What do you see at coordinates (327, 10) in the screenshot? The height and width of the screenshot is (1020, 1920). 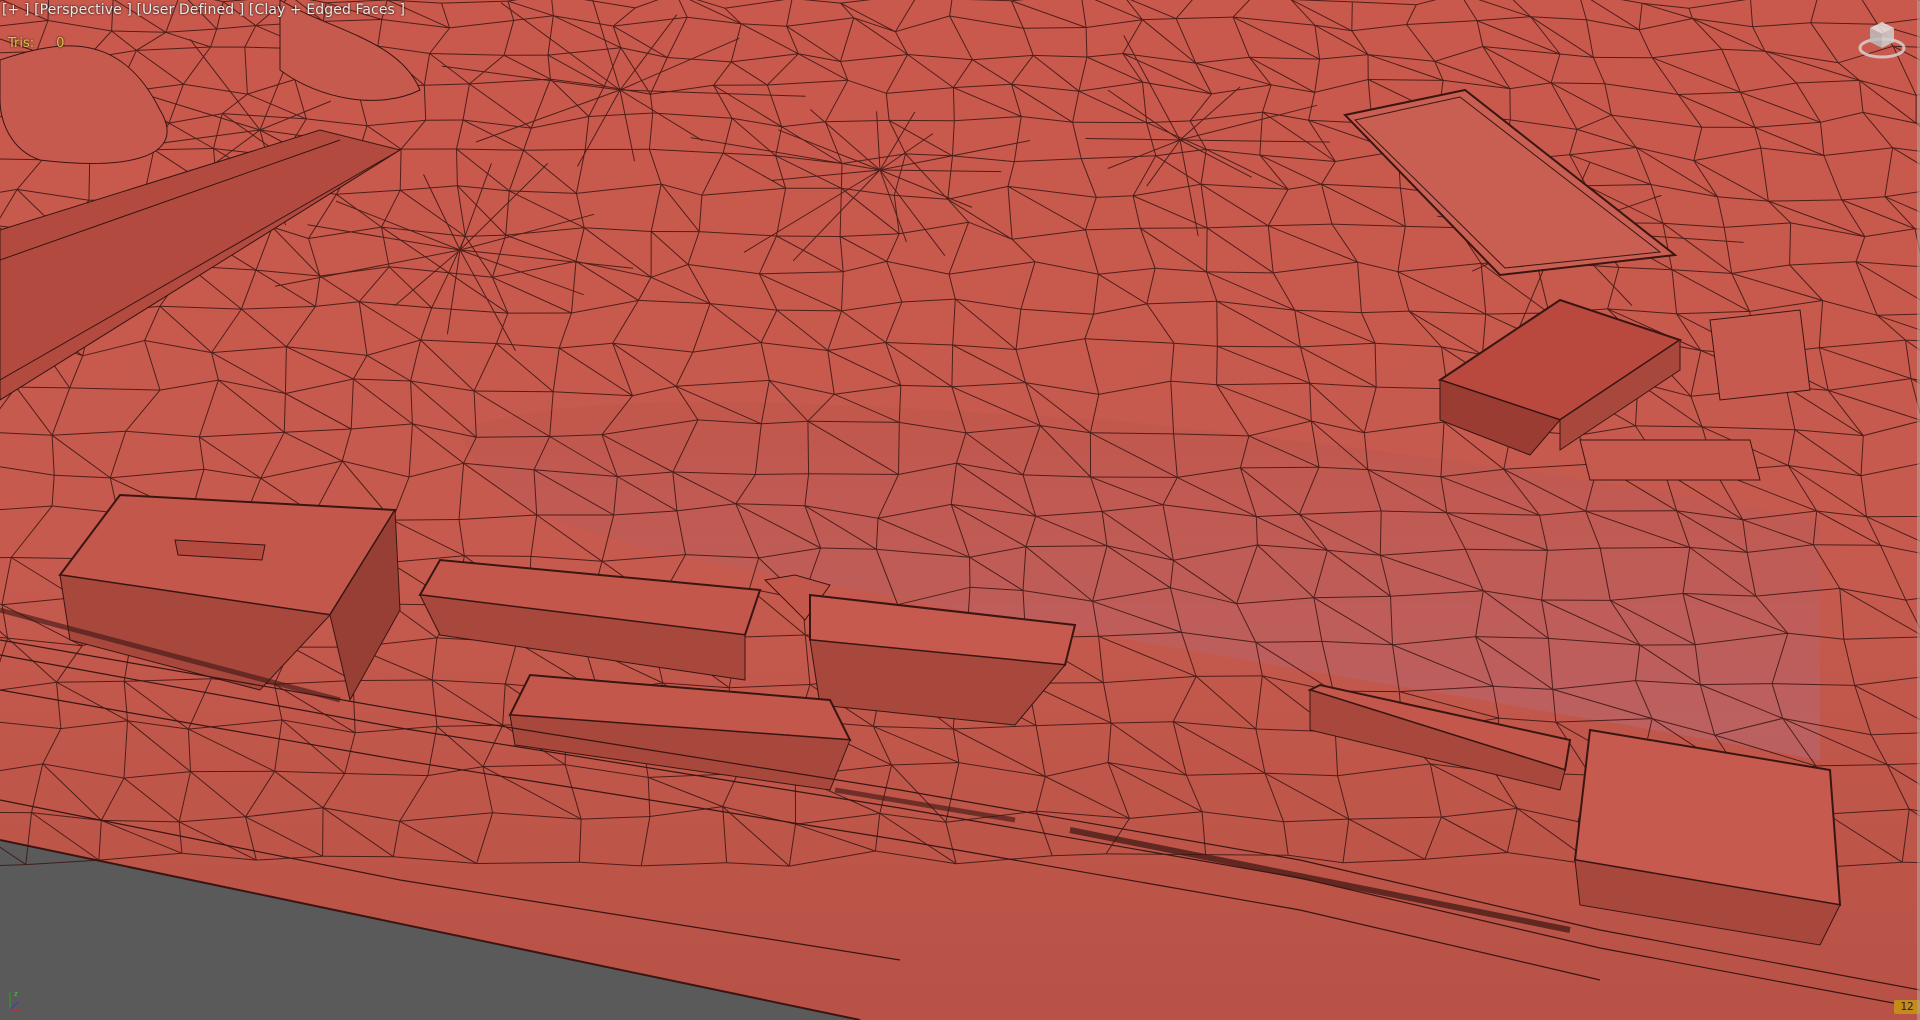 I see `shading-mode-label: [Clay + Edged Faces ]` at bounding box center [327, 10].